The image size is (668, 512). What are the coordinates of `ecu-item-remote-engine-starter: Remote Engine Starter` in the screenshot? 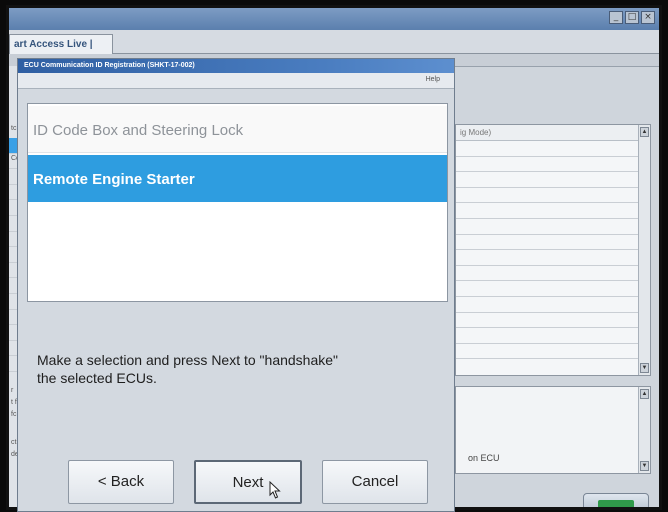 It's located at (237, 178).